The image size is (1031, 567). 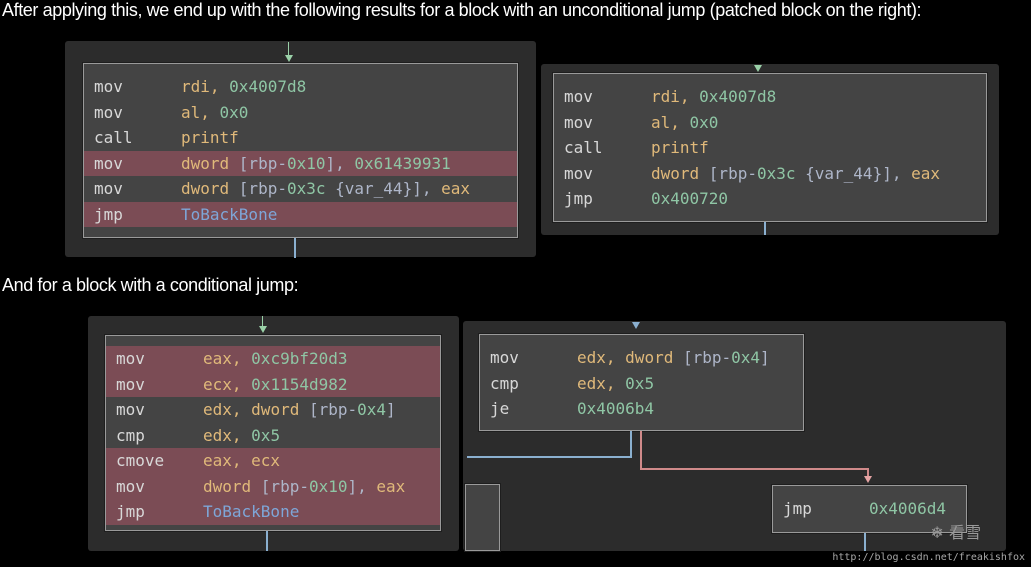 What do you see at coordinates (907, 509) in the screenshot?
I see `asm-operands: 0x4006d4` at bounding box center [907, 509].